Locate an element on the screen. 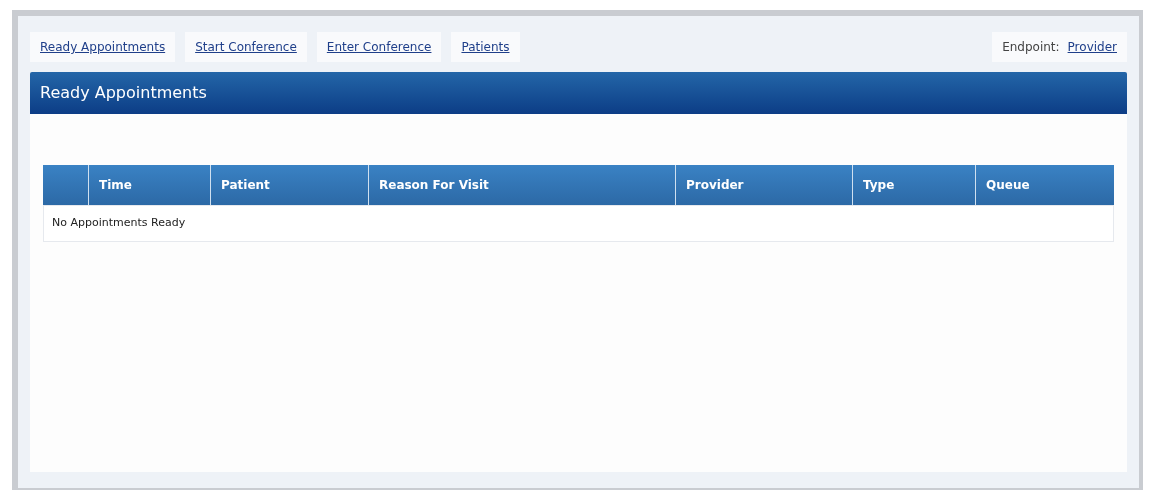 Image resolution: width=1155 pixels, height=500 pixels. nav-link: Enter Conference is located at coordinates (379, 47).